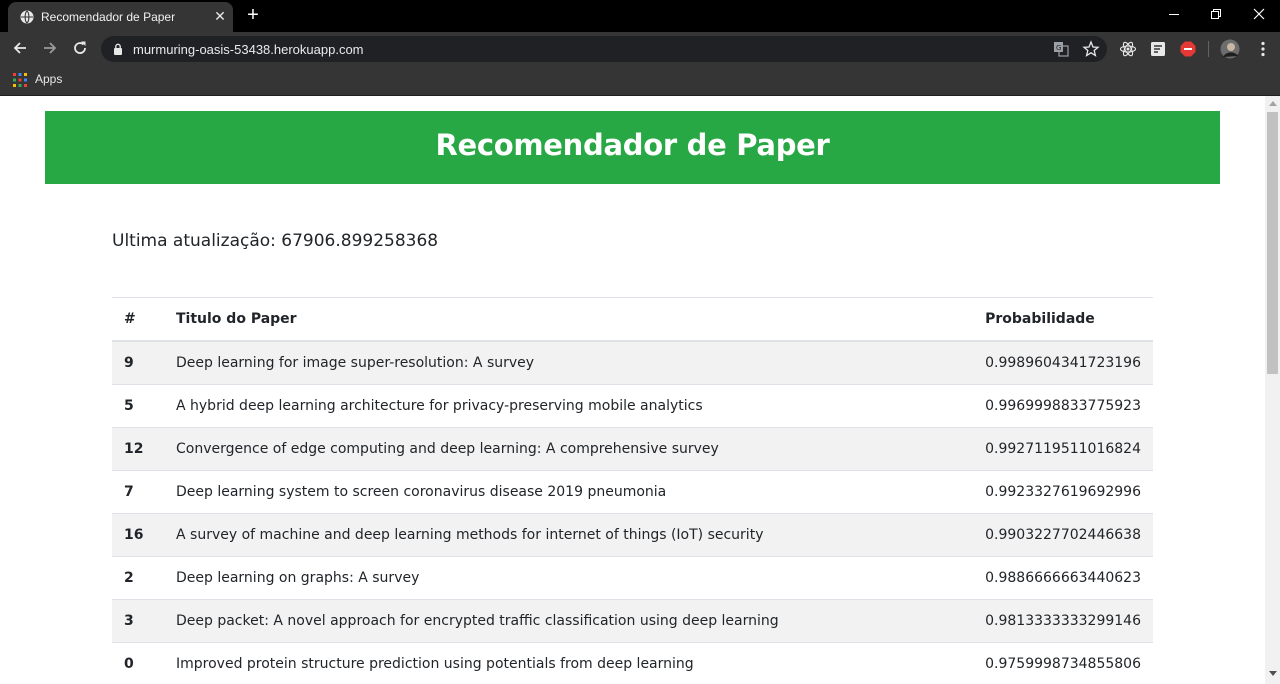  I want to click on row-probability: 0.9923327619692996, so click(1063, 492).